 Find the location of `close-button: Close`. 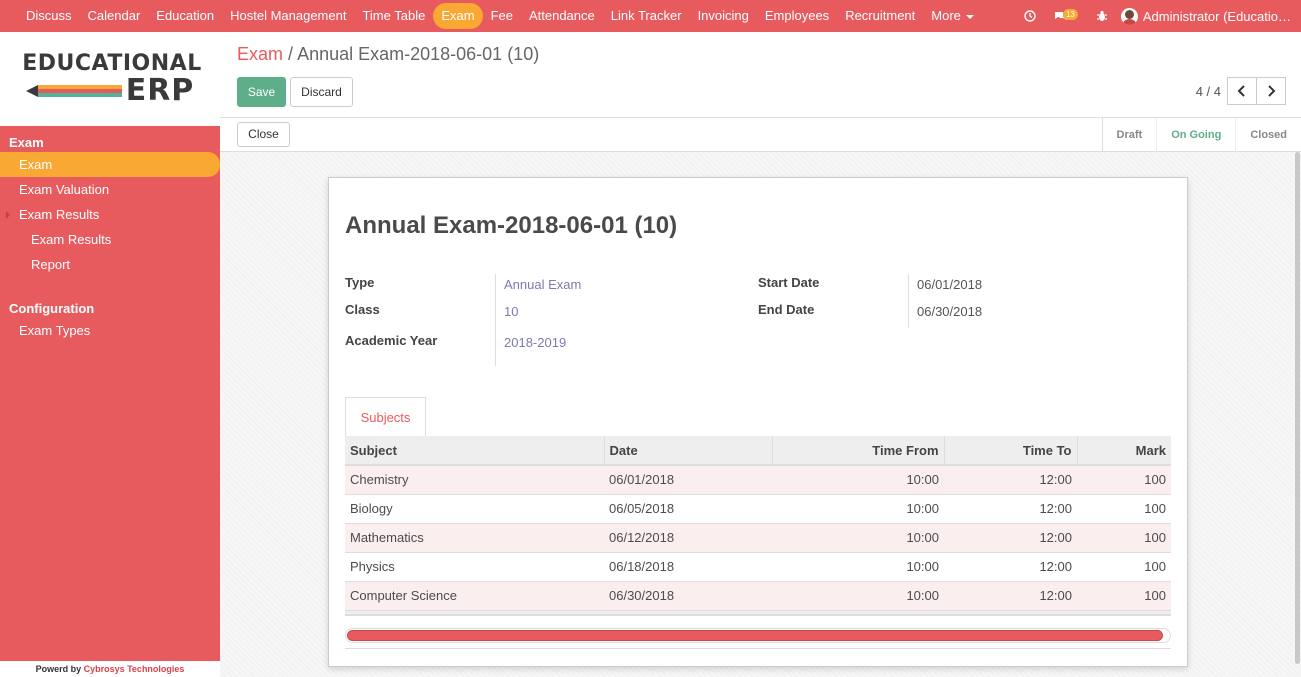

close-button: Close is located at coordinates (263, 134).